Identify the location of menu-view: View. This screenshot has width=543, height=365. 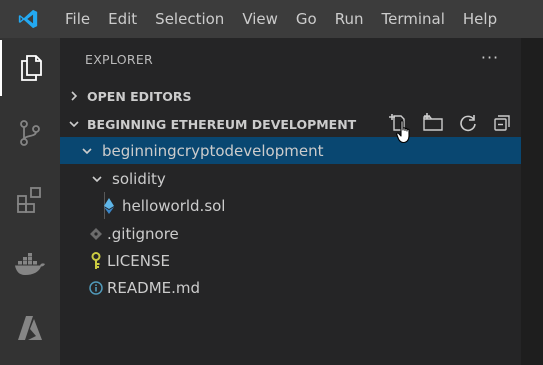
(260, 19).